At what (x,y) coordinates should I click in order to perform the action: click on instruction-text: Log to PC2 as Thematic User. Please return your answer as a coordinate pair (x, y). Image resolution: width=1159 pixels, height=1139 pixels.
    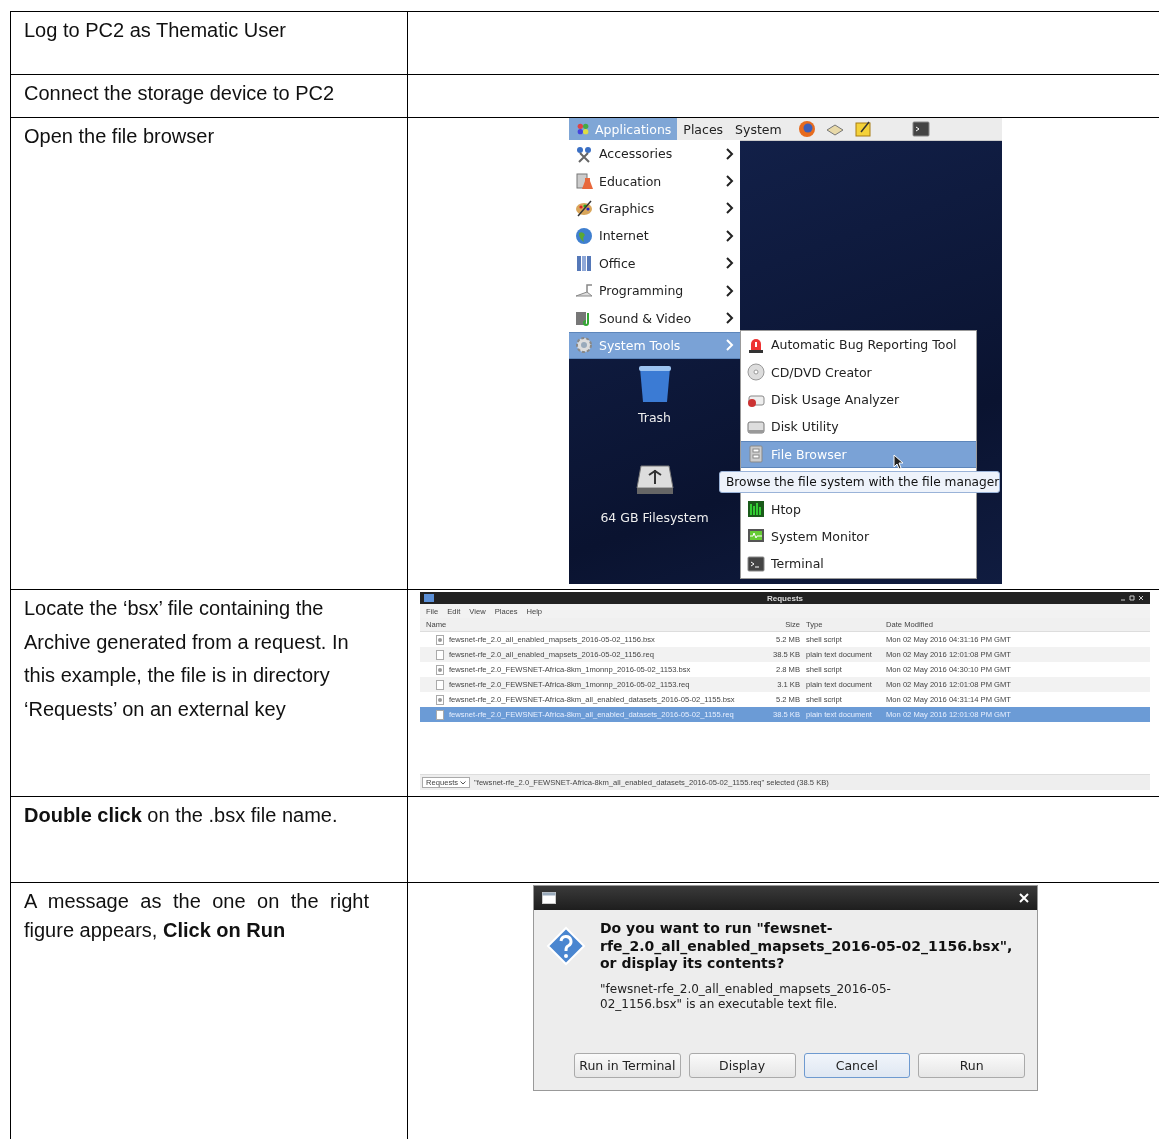
    Looking at the image, I should click on (155, 30).